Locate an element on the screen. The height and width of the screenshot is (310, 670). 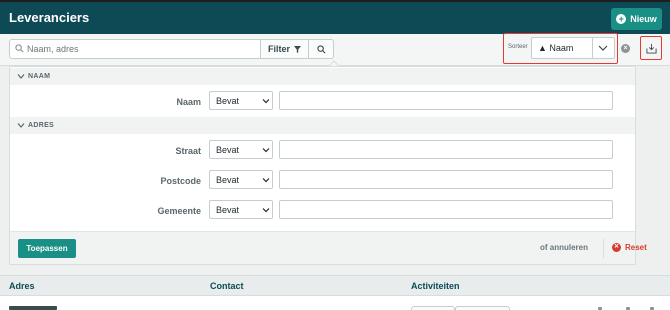
page-title: Leveranciers is located at coordinates (49, 17).